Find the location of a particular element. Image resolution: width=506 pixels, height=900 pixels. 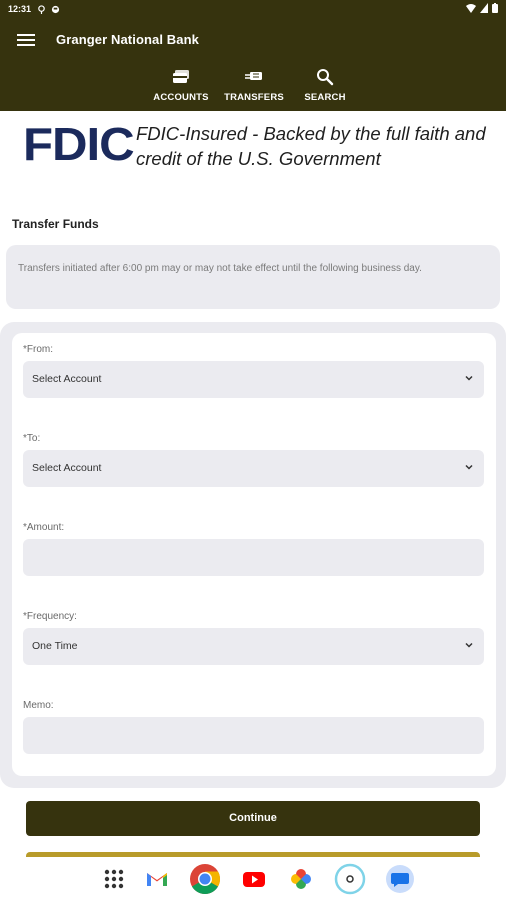

accounts-card-icon is located at coordinates (181, 76).